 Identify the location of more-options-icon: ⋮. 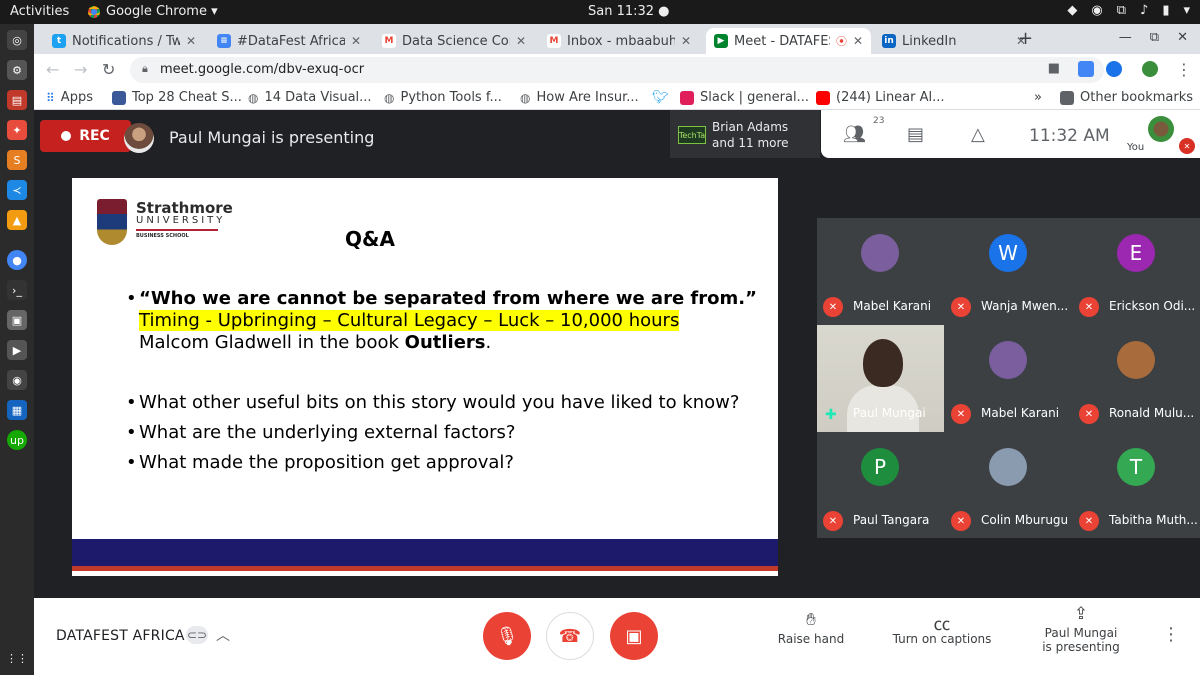
(1171, 634).